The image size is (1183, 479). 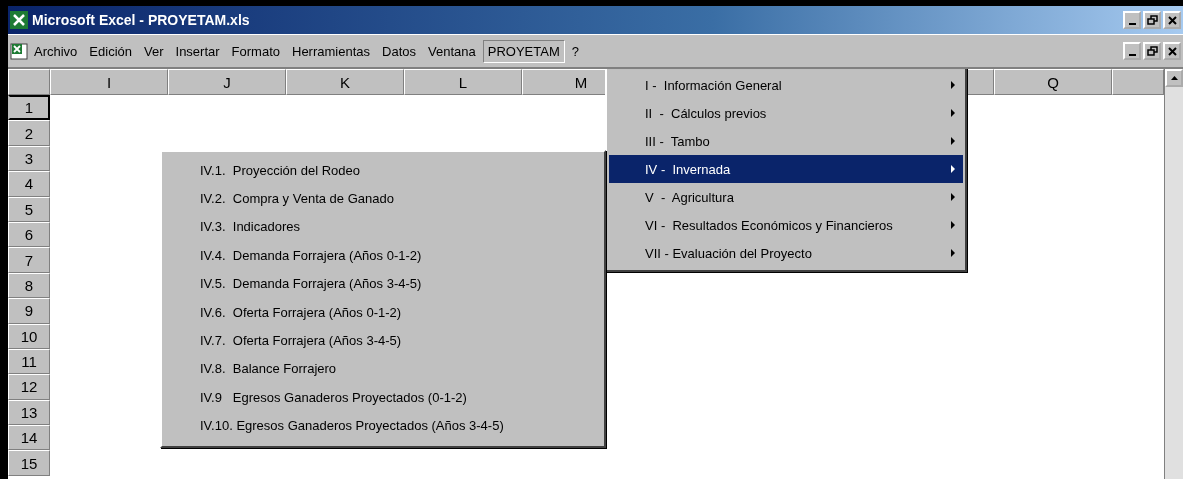 I want to click on column-header: Q, so click(x=1053, y=82).